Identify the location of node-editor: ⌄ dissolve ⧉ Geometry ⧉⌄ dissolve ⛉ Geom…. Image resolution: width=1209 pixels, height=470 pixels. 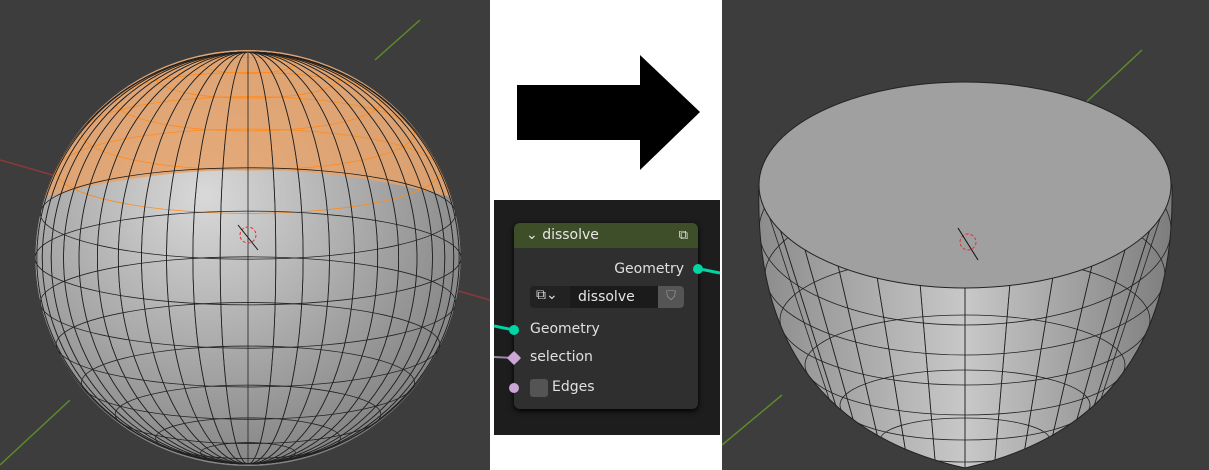
(607, 317).